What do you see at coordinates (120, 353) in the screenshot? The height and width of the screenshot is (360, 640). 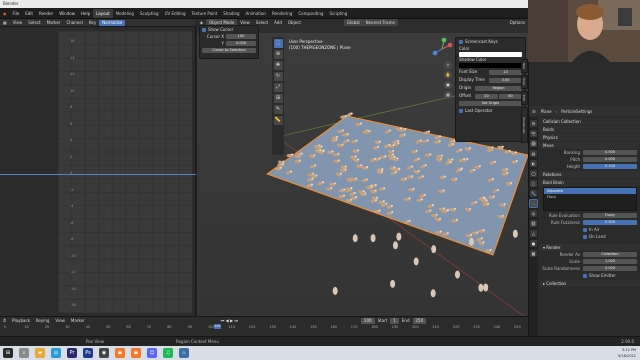 I see `blender-taskbar-icon: ◉` at bounding box center [120, 353].